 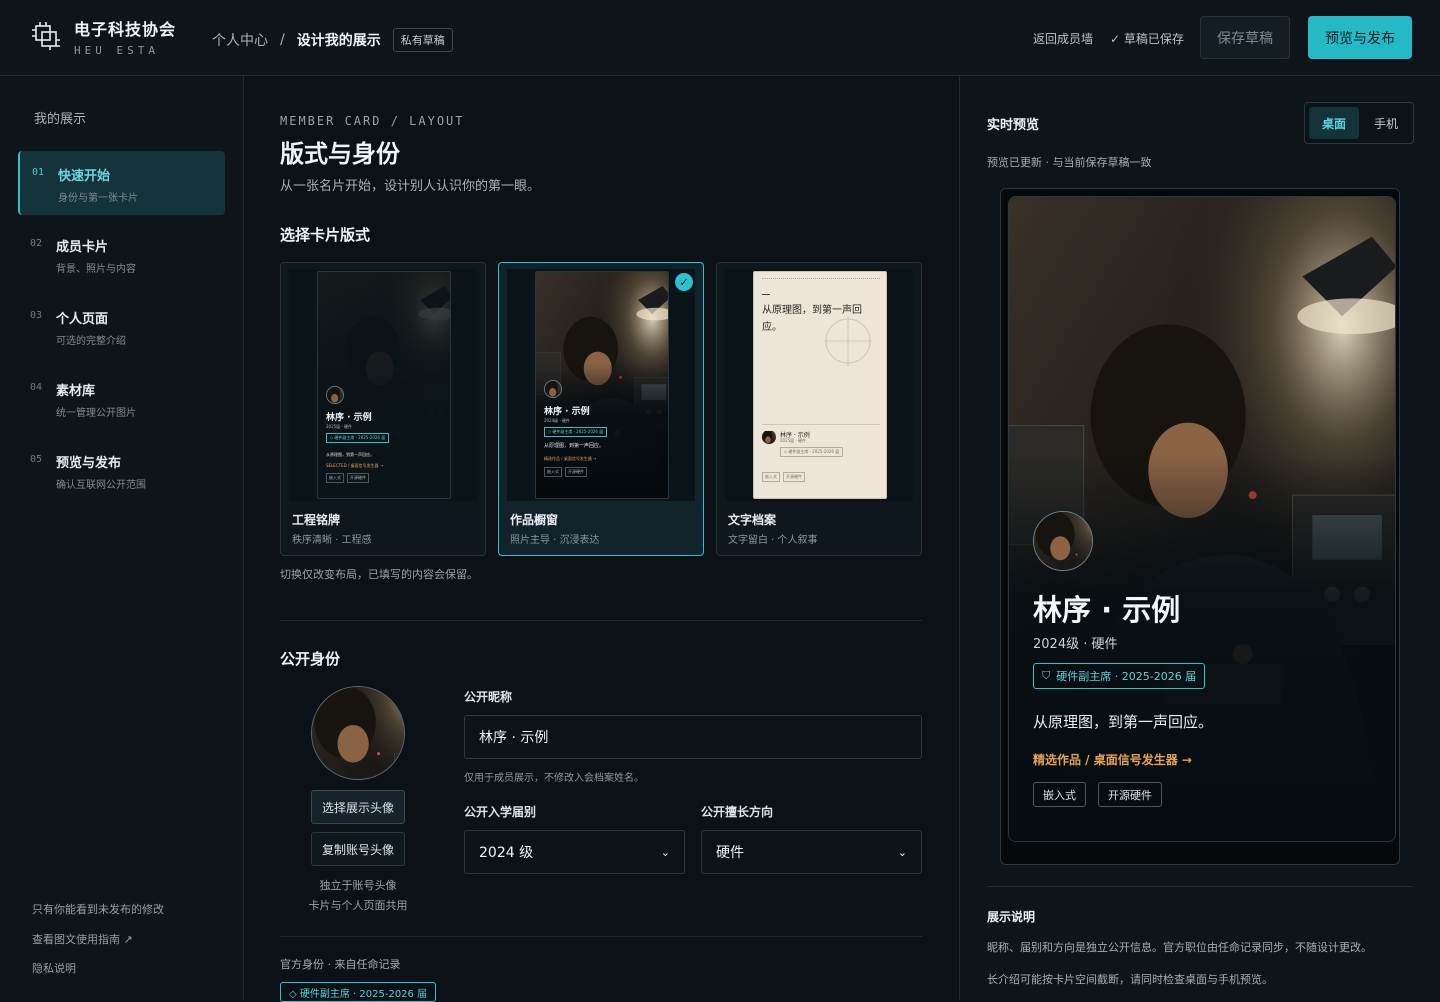 What do you see at coordinates (811, 852) in the screenshot?
I see `direction-select: 硬件 ⌄` at bounding box center [811, 852].